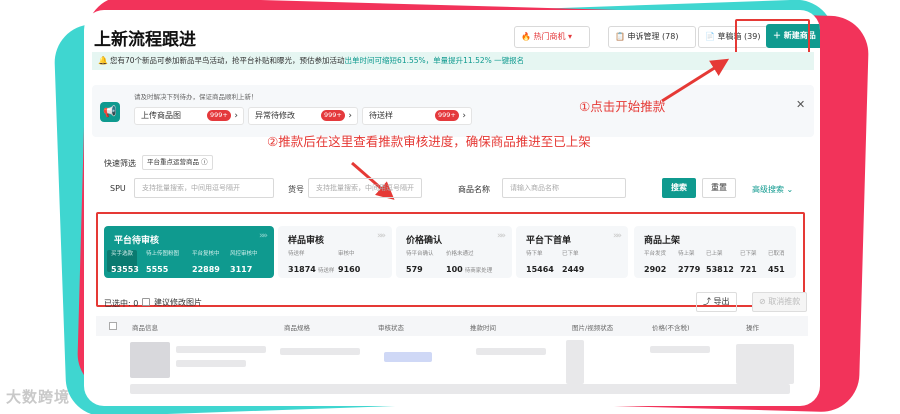 The image size is (900, 414). Describe the element at coordinates (417, 116) in the screenshot. I see `todo-send-sample: 待送样 999+ ›` at that location.